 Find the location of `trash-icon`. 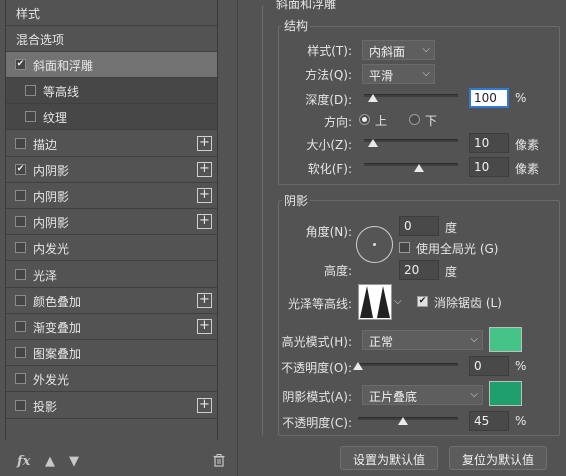

trash-icon is located at coordinates (219, 462).